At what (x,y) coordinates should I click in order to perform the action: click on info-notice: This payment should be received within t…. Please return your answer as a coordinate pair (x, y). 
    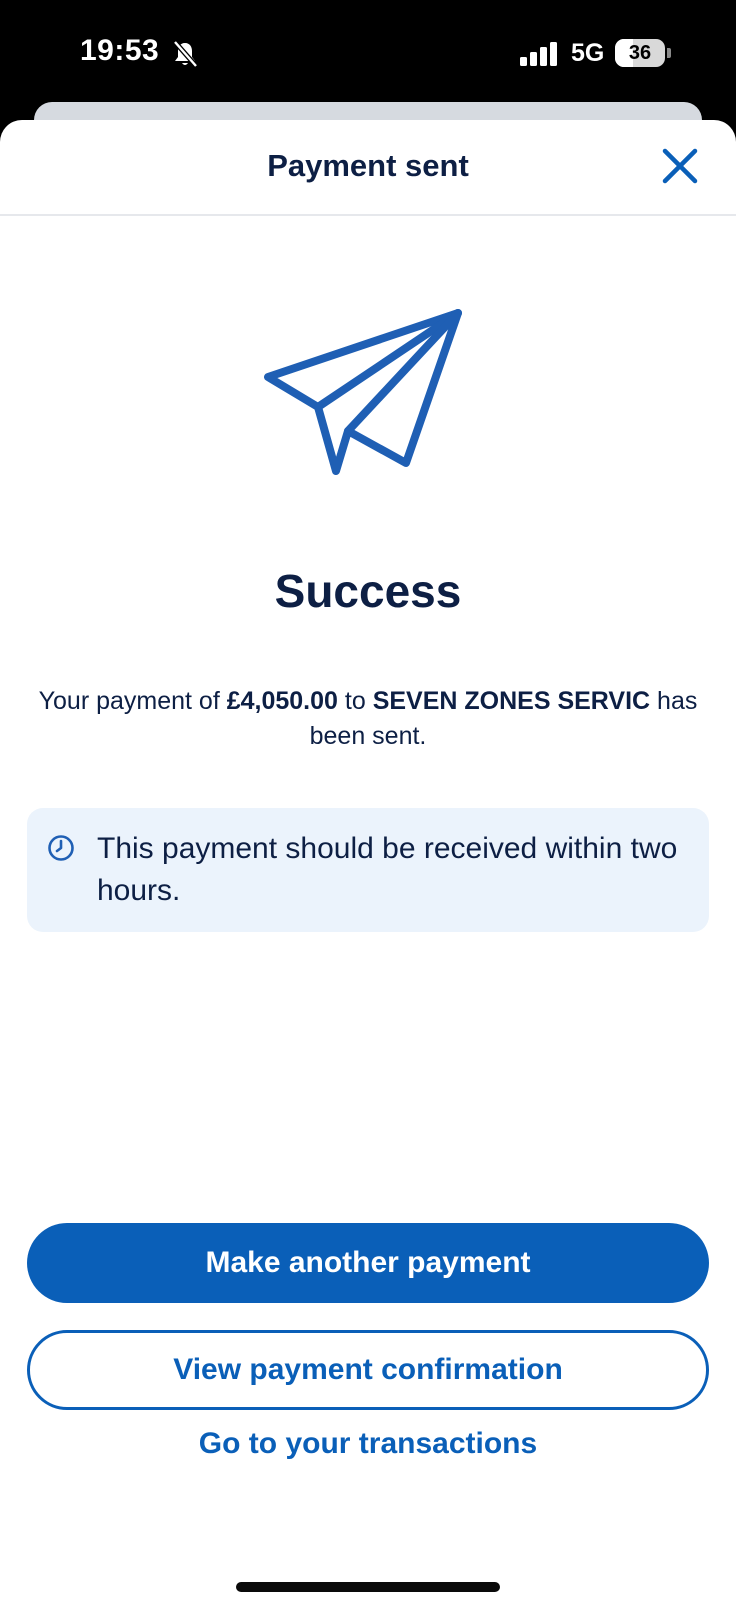
    Looking at the image, I should click on (368, 870).